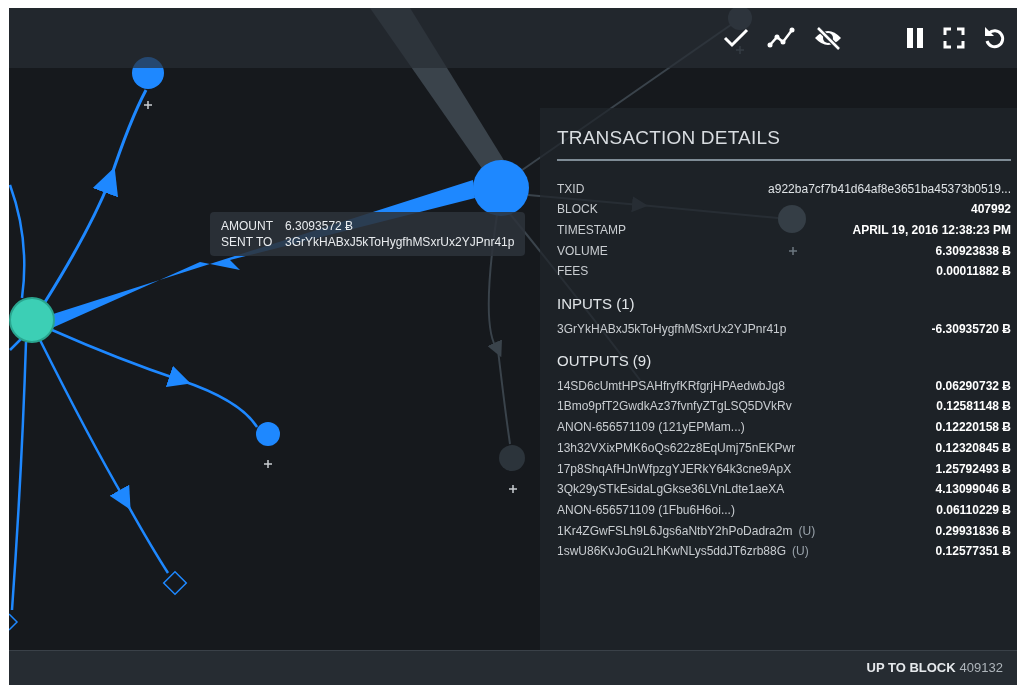 This screenshot has width=1017, height=685. I want to click on output-amount: 0.12577351 Ƀ, so click(973, 552).